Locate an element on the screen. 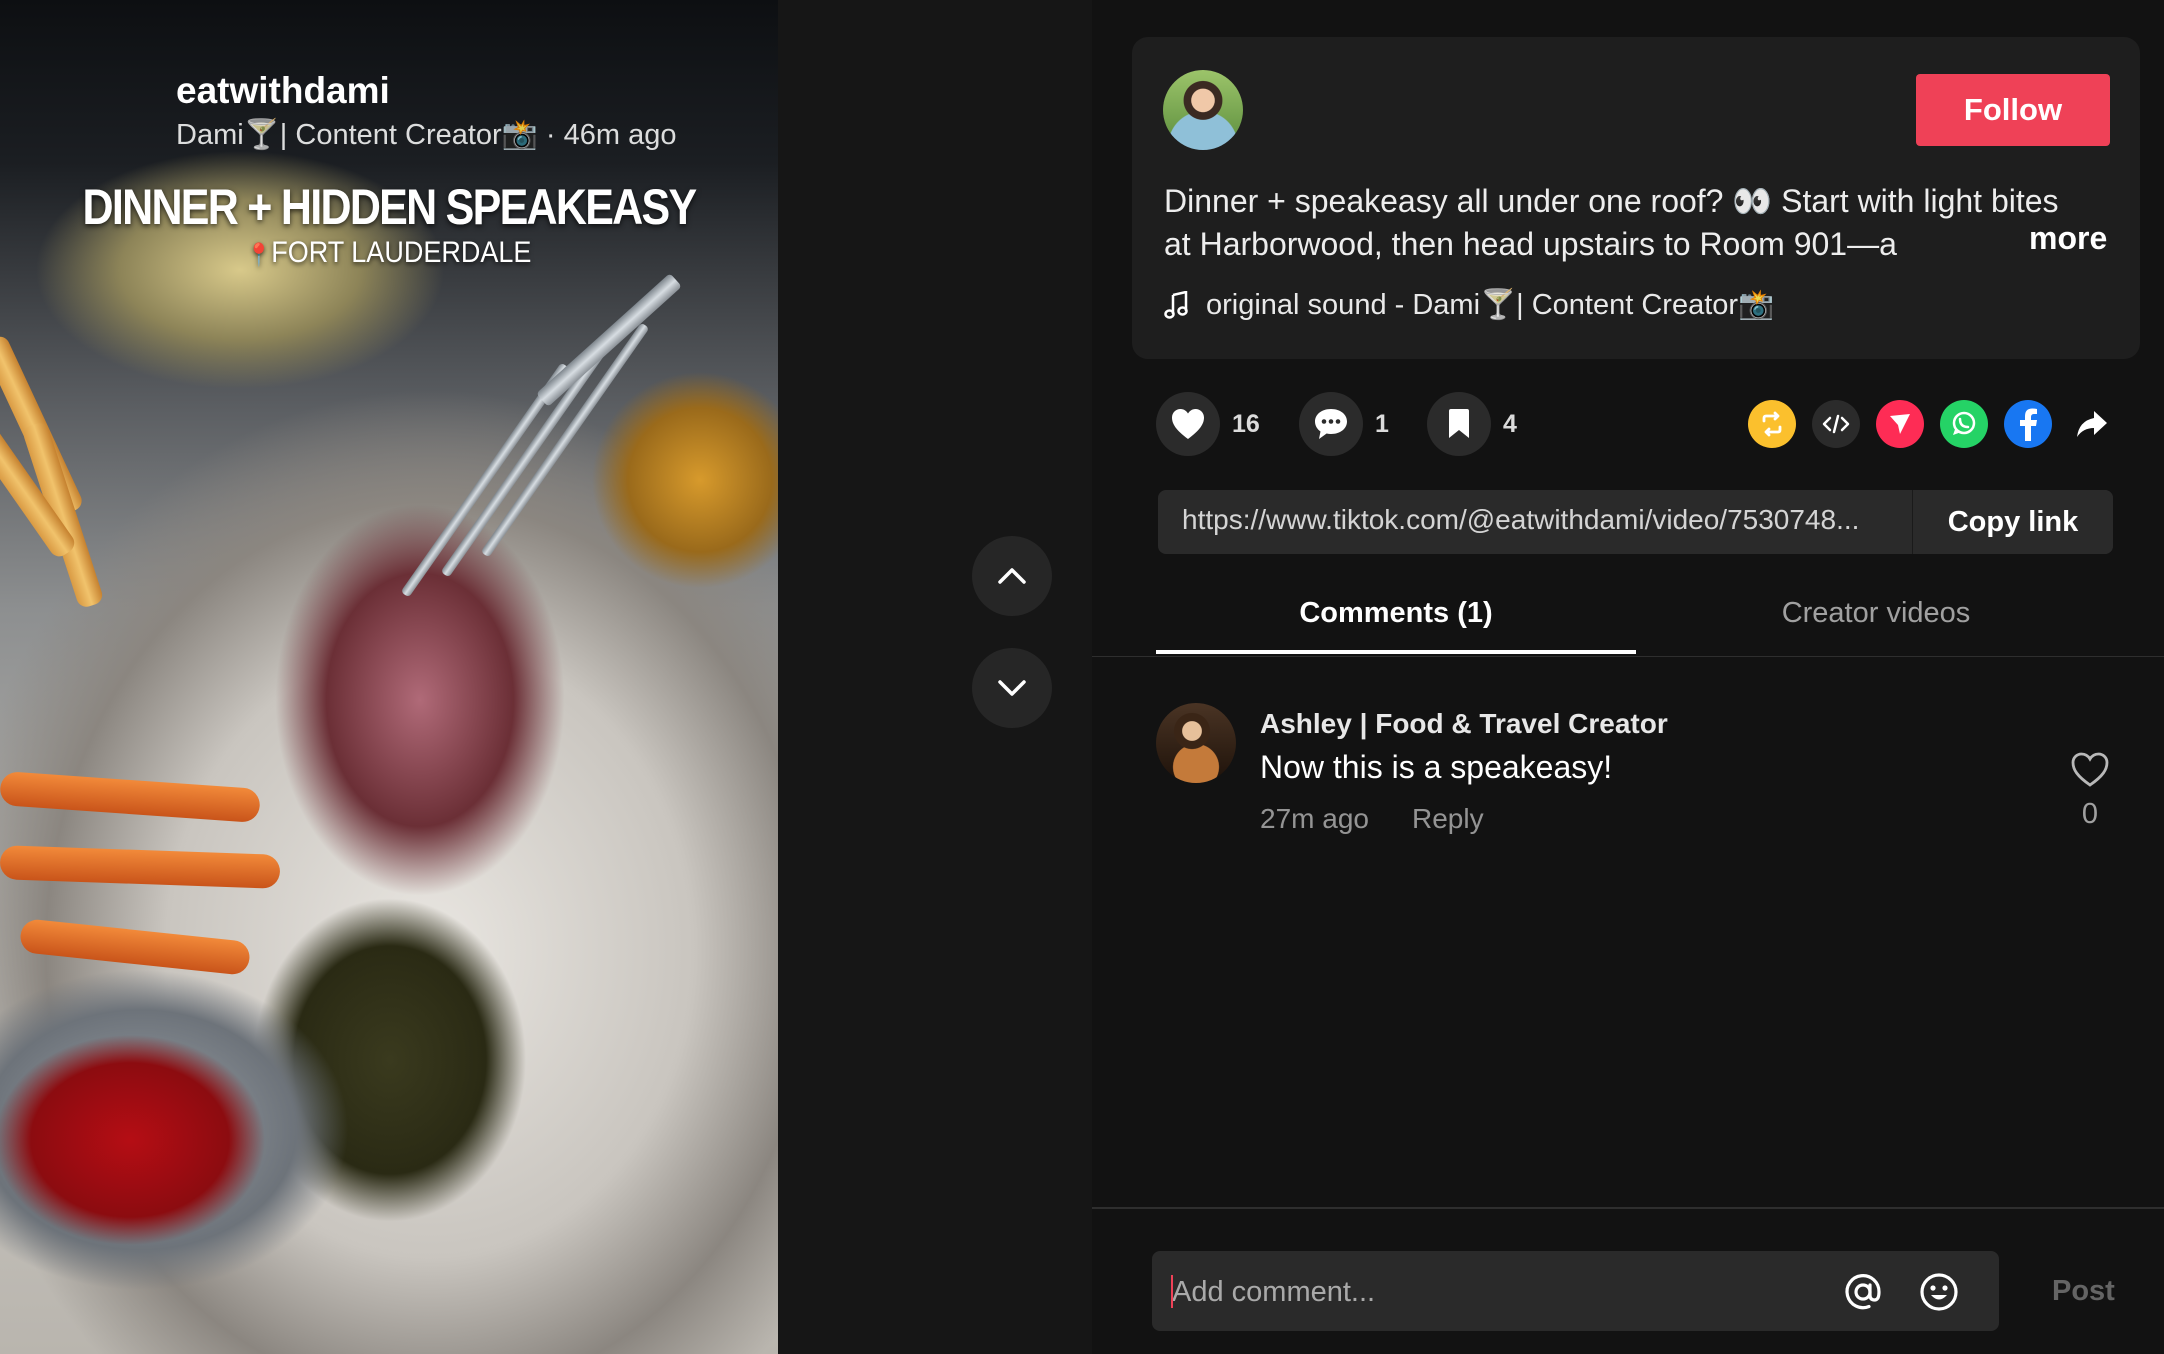 This screenshot has height=1354, width=2164. creator-display-name: Dami🍸| Content Creator📸 is located at coordinates (357, 135).